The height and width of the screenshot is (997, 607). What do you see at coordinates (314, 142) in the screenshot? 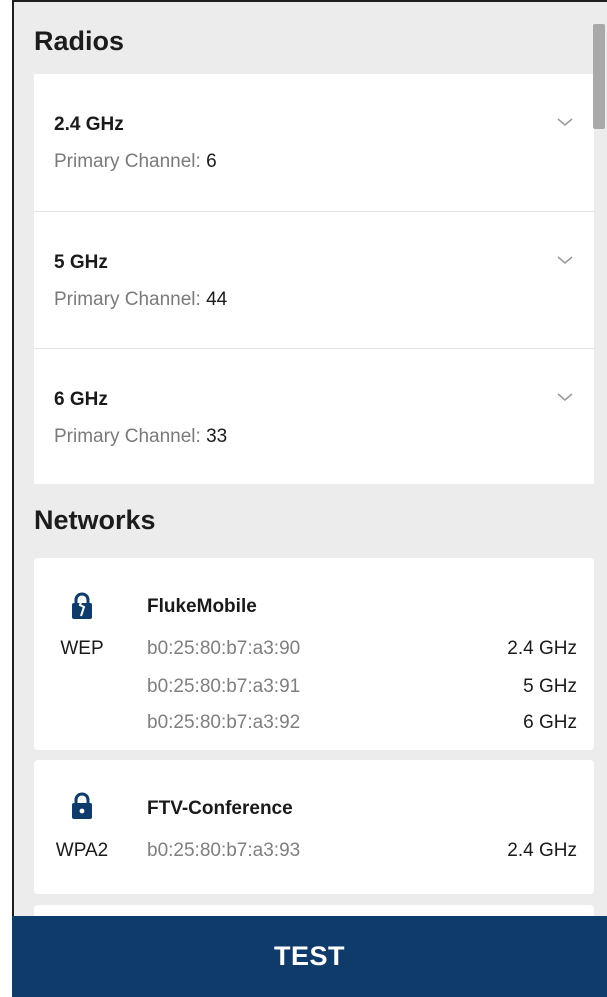
I see `radio-row-2-4ghz: 2.4 GHz Primary Channel: 6` at bounding box center [314, 142].